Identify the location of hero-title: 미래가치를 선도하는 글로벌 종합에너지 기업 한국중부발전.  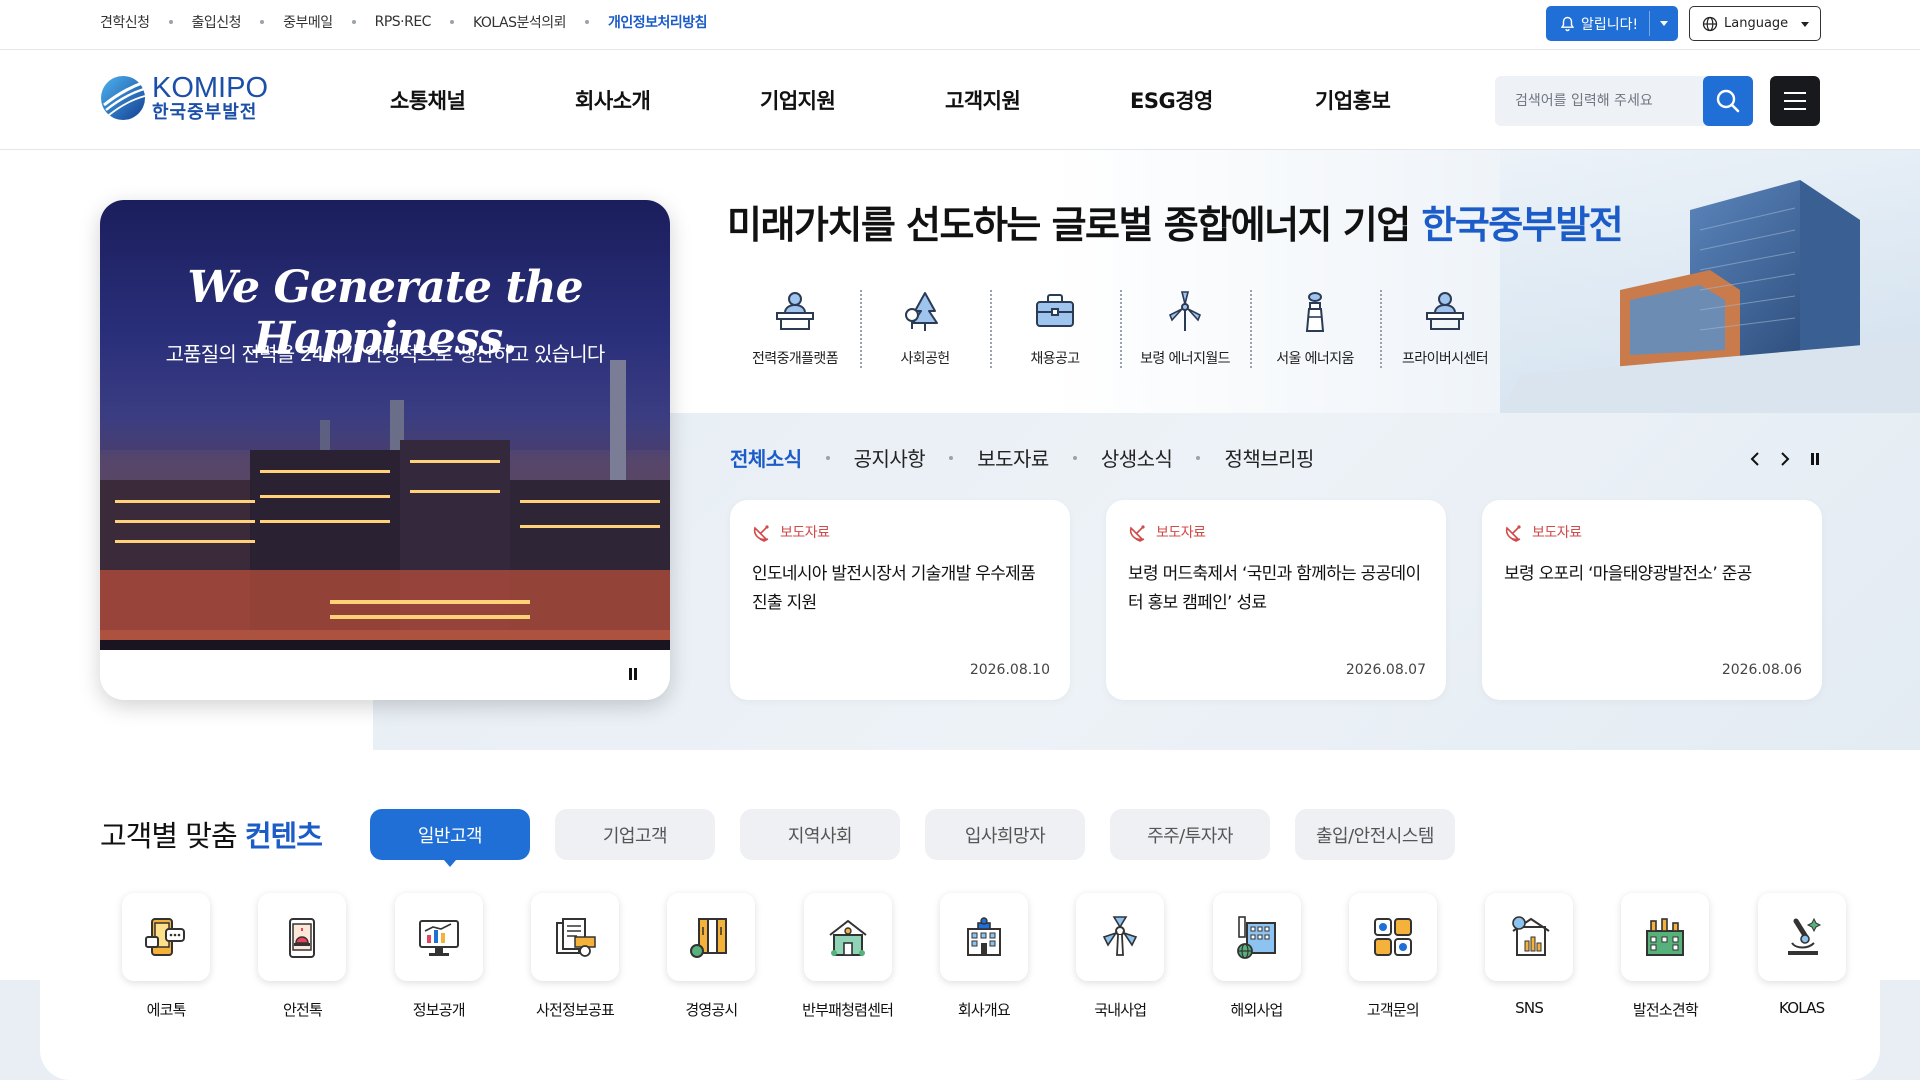
(1175, 221).